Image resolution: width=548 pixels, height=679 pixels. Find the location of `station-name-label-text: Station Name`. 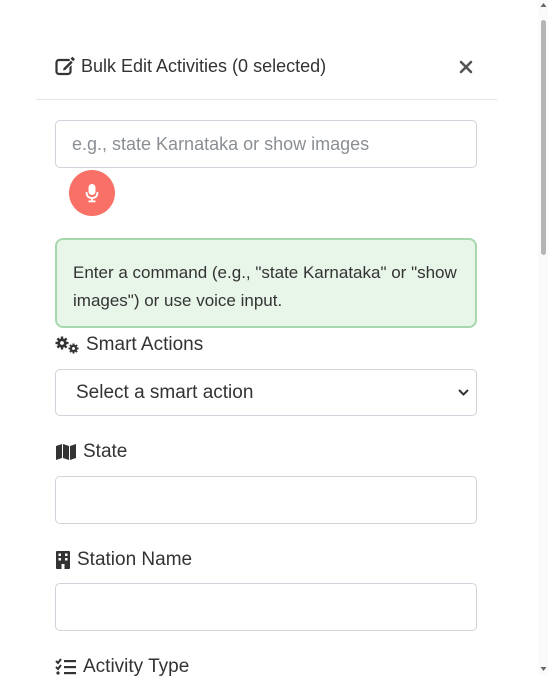

station-name-label-text: Station Name is located at coordinates (135, 559).